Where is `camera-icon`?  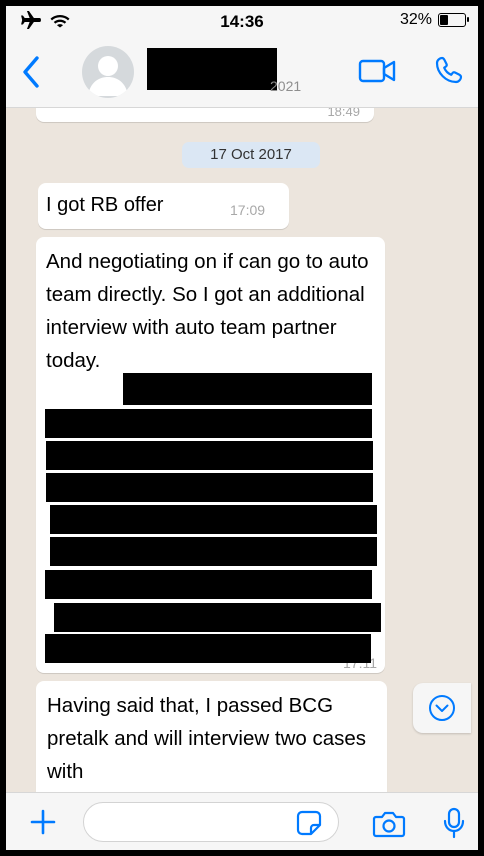 camera-icon is located at coordinates (389, 824).